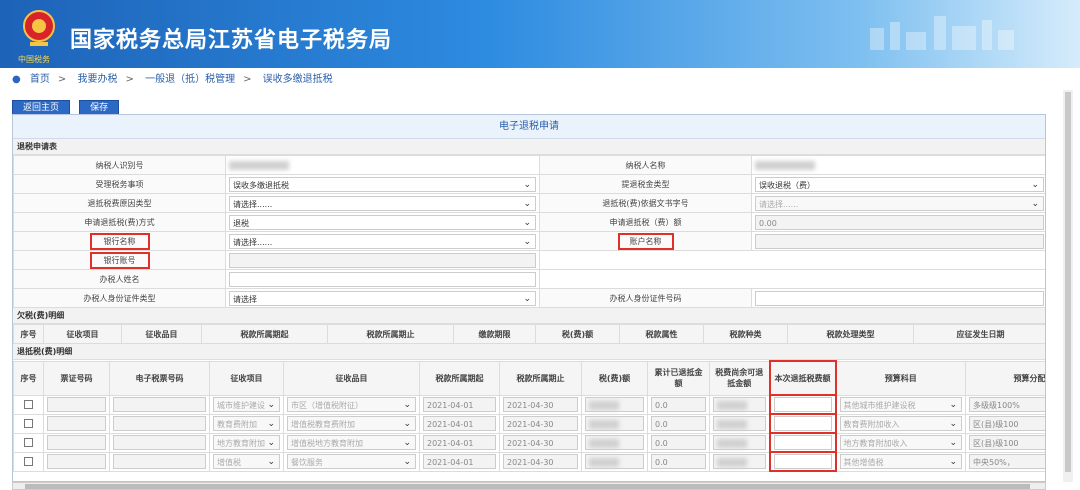  Describe the element at coordinates (41, 107) in the screenshot. I see `back-home-button: 返回主页` at that location.